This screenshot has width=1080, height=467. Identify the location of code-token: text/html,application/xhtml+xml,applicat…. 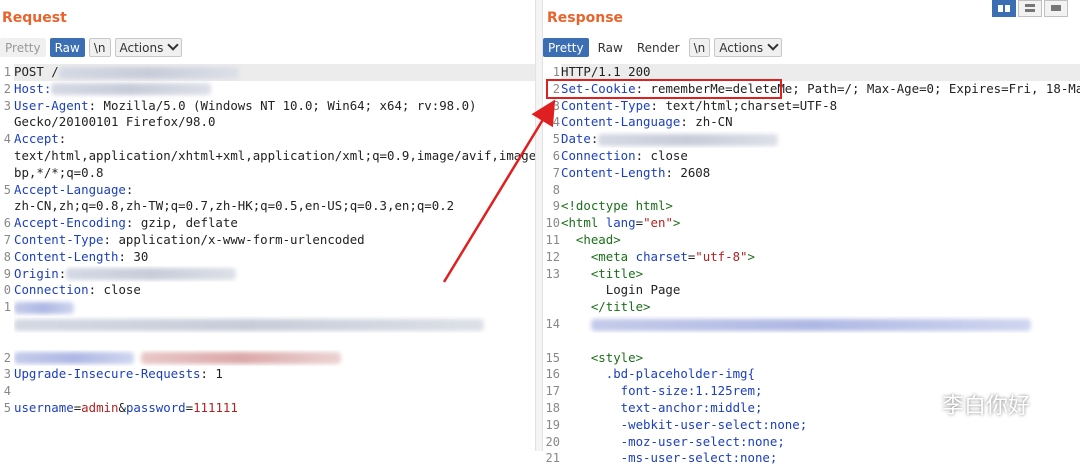
(274, 155).